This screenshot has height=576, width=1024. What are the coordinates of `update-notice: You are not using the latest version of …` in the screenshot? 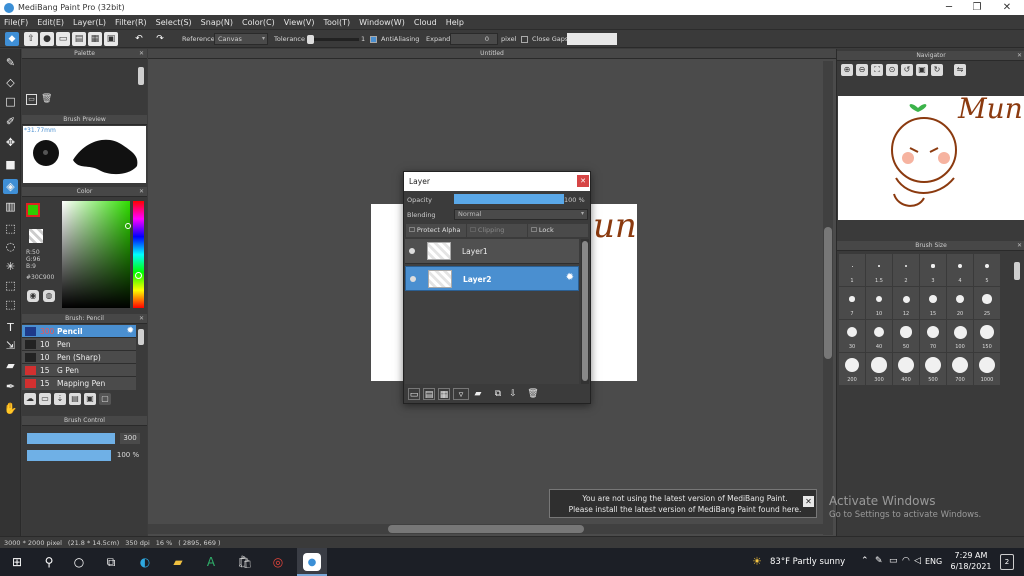 It's located at (683, 503).